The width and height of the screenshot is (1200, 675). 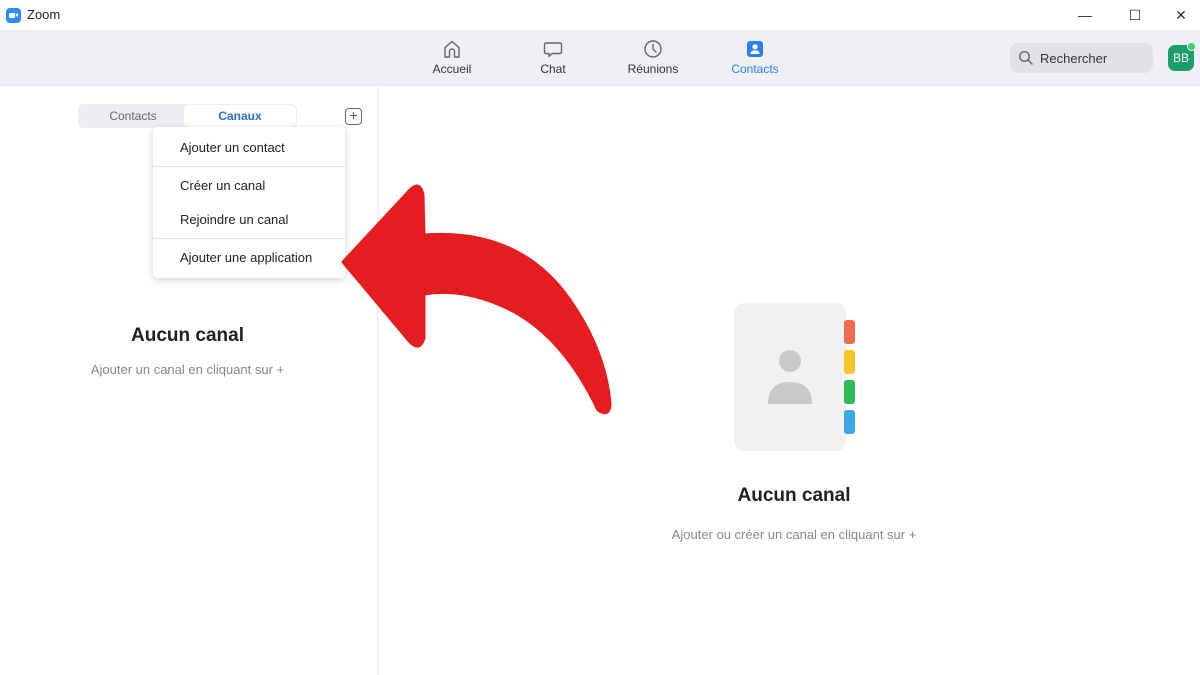 I want to click on minimize-button: —, so click(x=1085, y=15).